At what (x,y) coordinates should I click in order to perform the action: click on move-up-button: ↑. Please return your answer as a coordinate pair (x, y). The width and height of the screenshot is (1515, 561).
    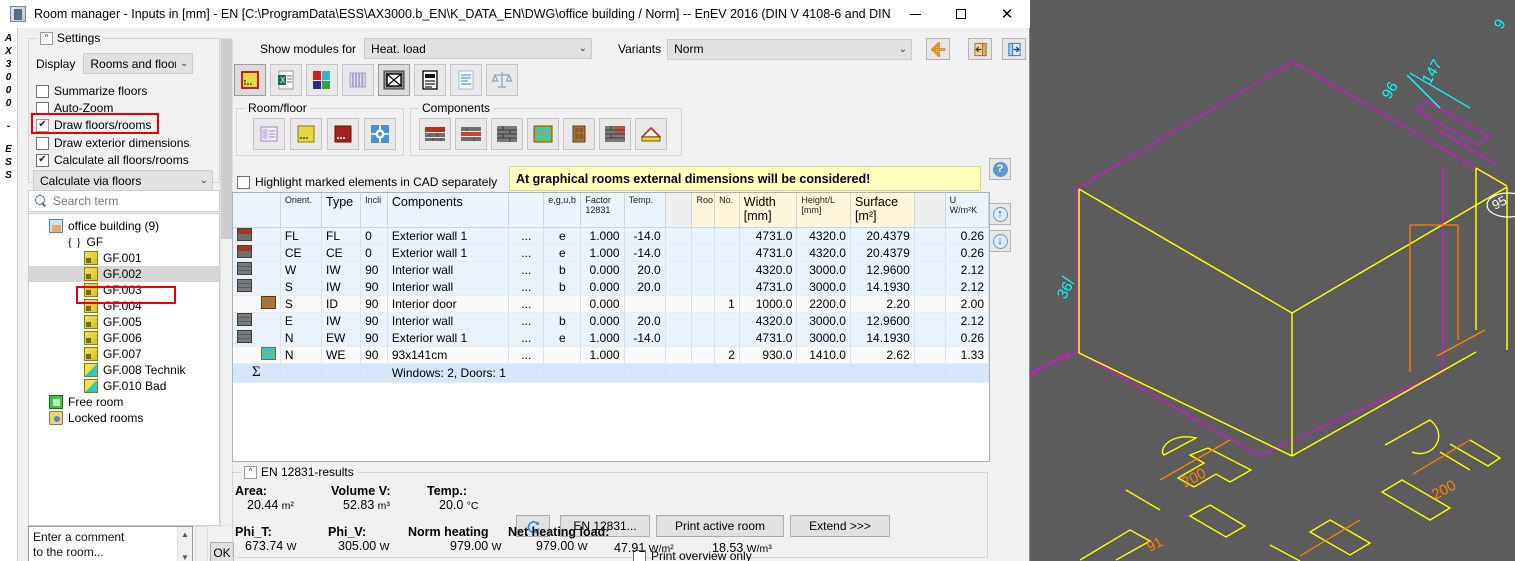
    Looking at the image, I should click on (1000, 214).